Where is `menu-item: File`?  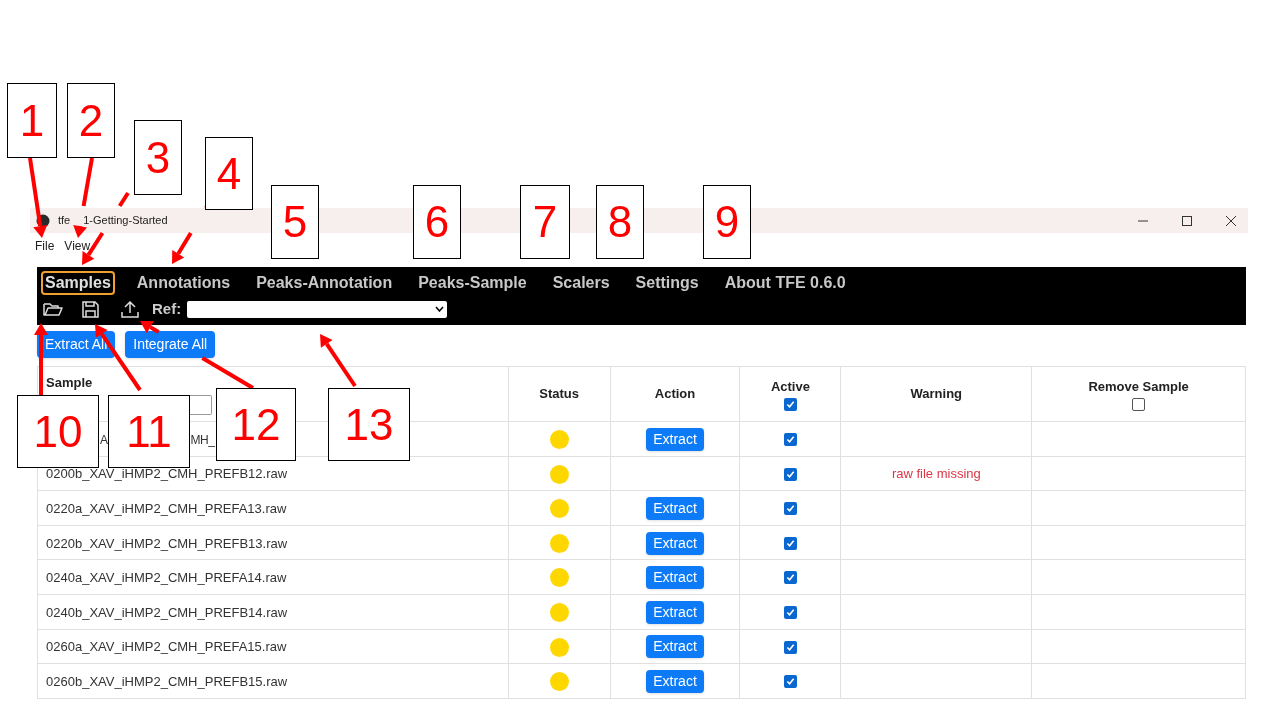 menu-item: File is located at coordinates (45, 246).